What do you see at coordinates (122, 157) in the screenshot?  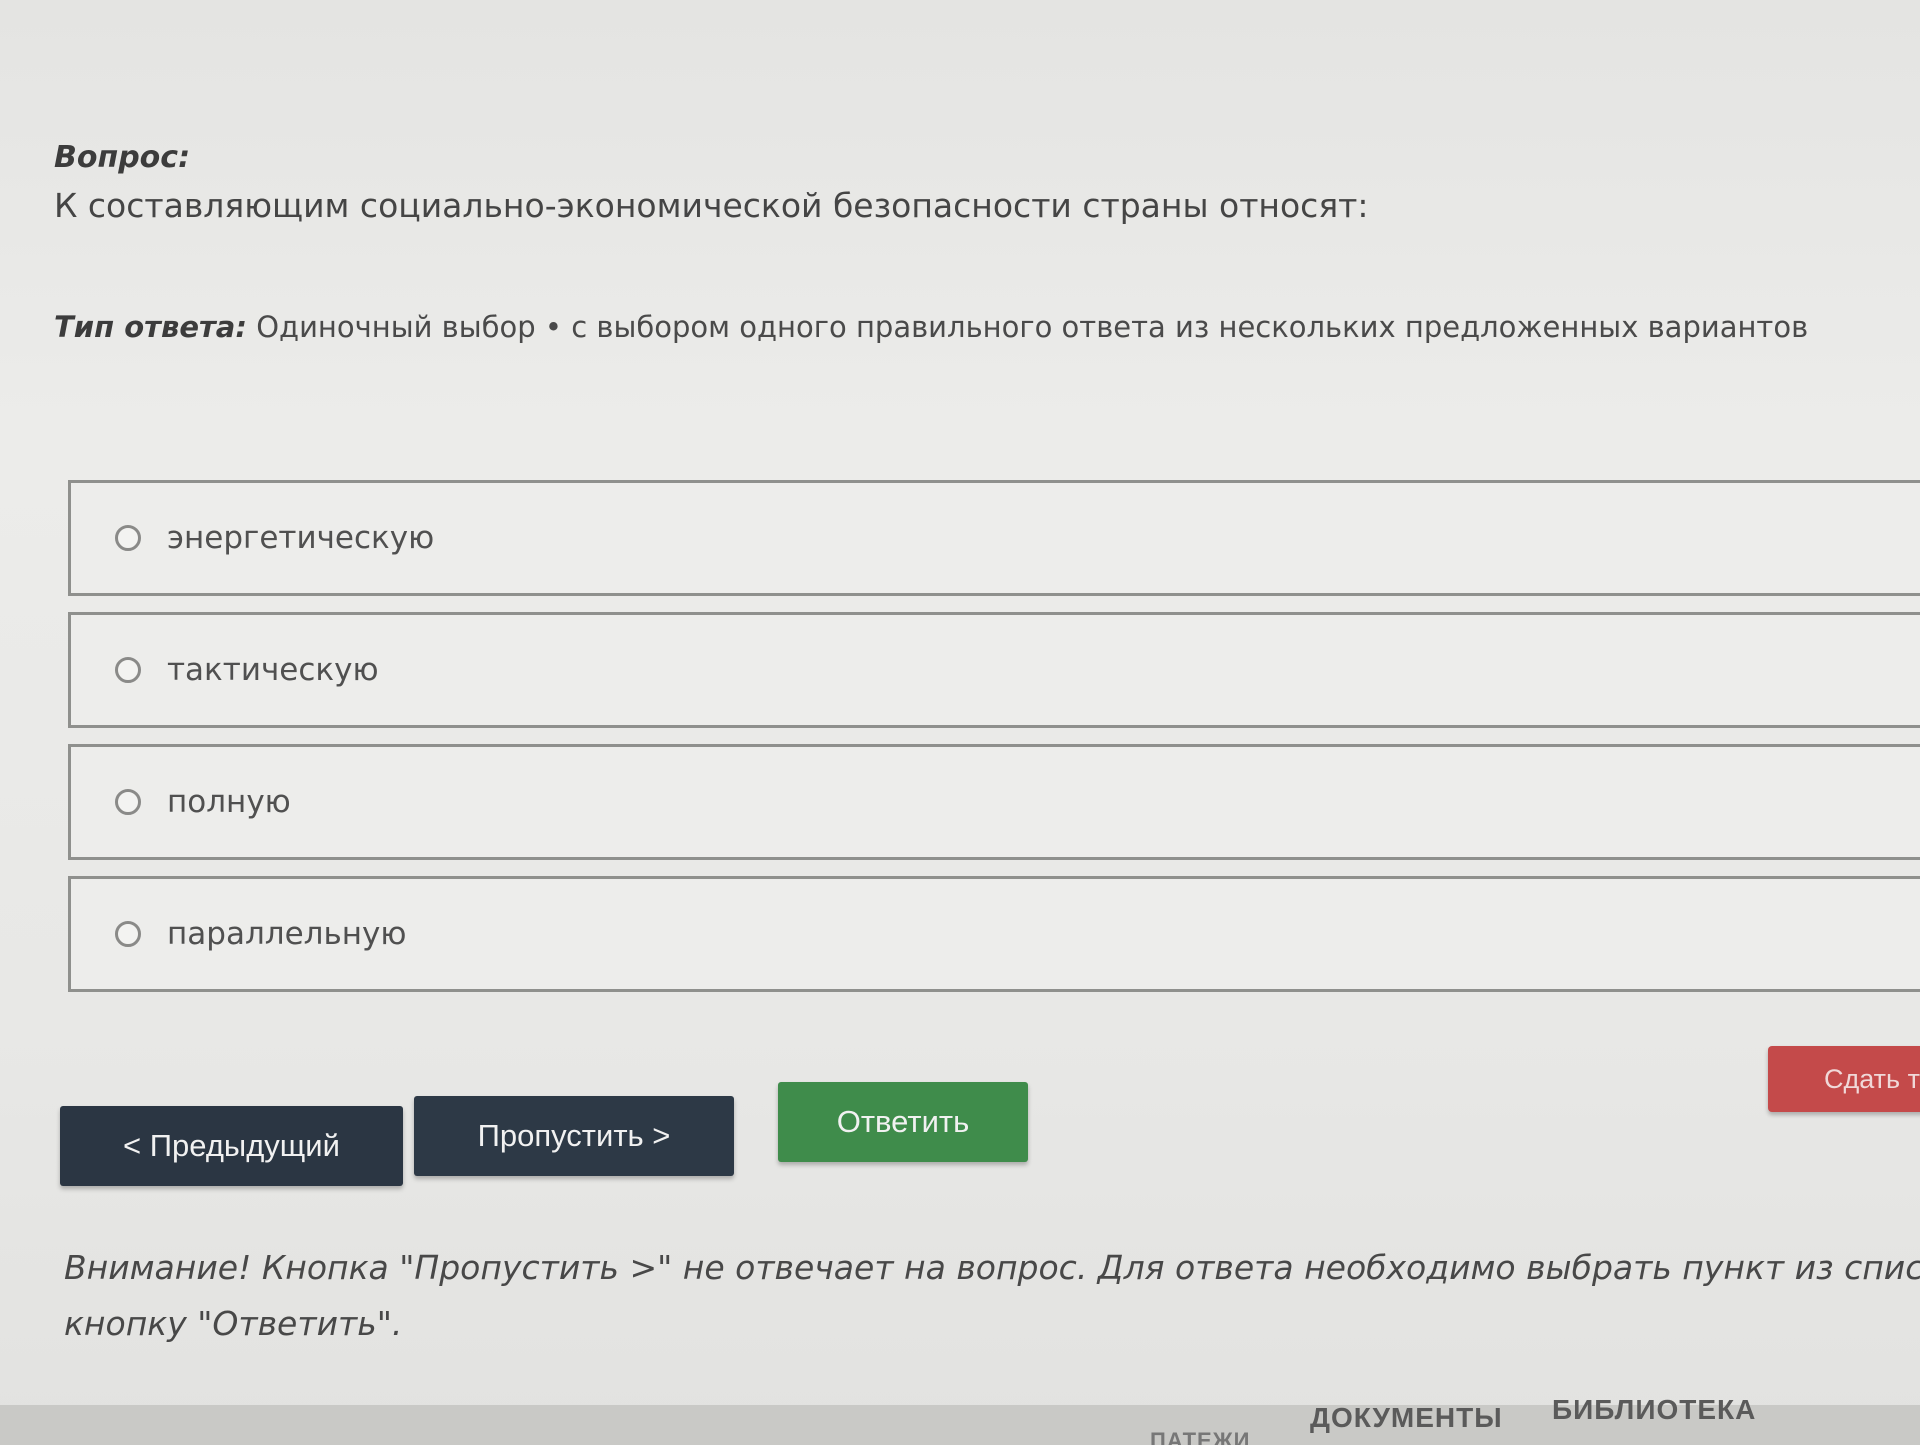 I see `question-label: Вопрос:` at bounding box center [122, 157].